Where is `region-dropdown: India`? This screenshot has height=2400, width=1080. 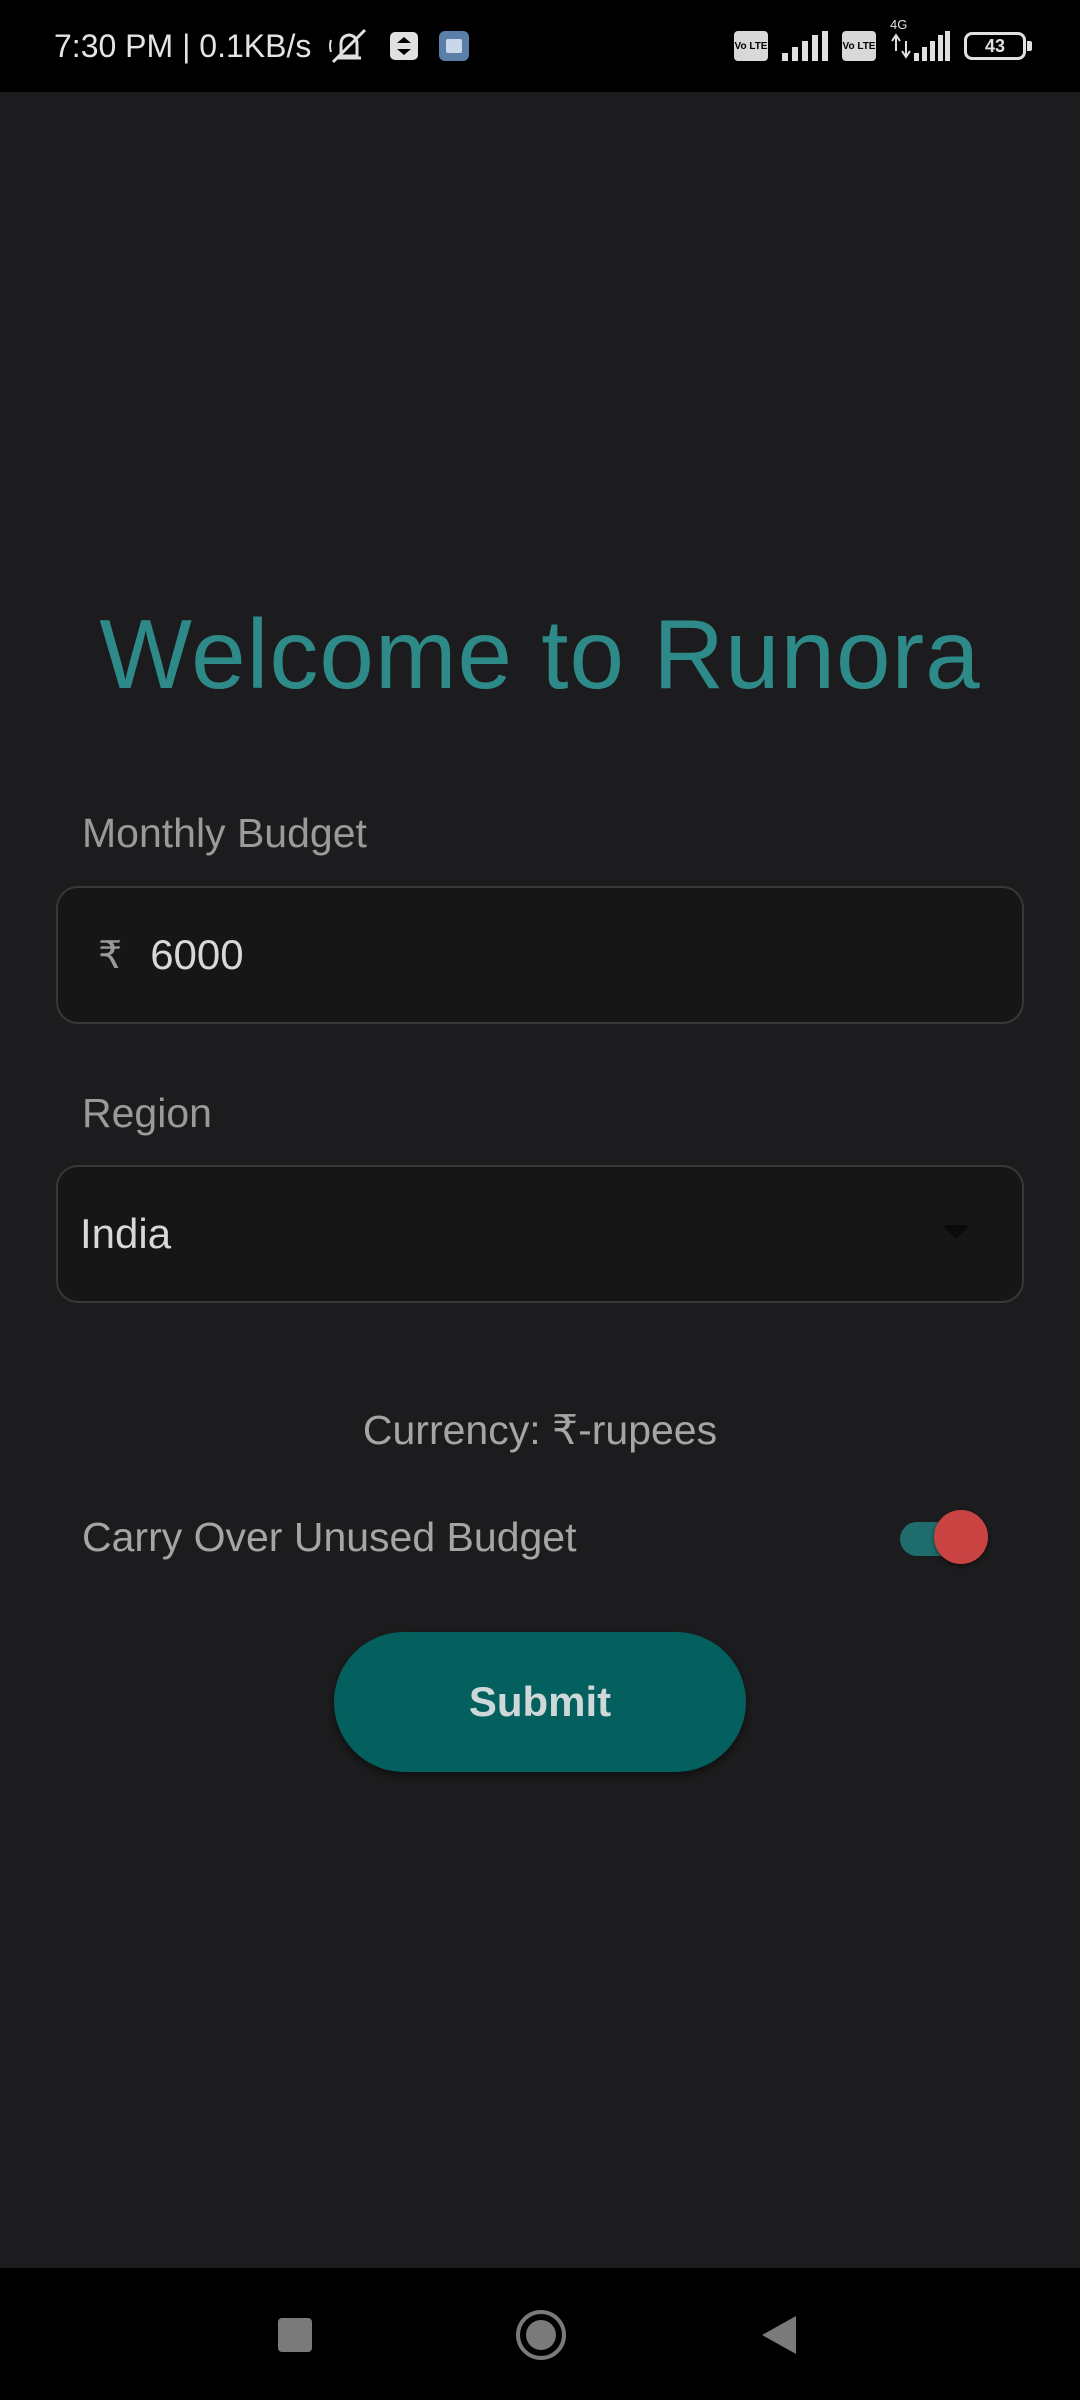
region-dropdown: India is located at coordinates (540, 1234).